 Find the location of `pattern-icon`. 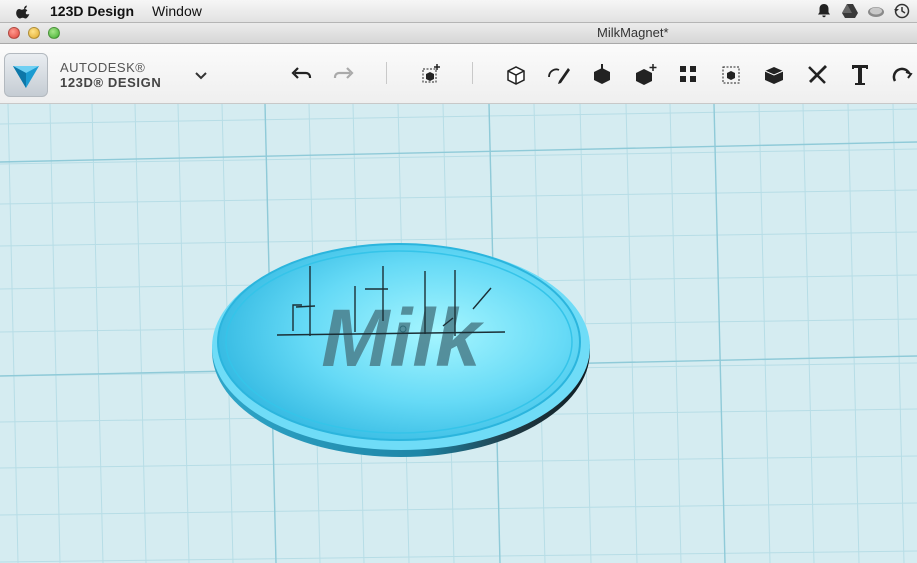

pattern-icon is located at coordinates (688, 74).